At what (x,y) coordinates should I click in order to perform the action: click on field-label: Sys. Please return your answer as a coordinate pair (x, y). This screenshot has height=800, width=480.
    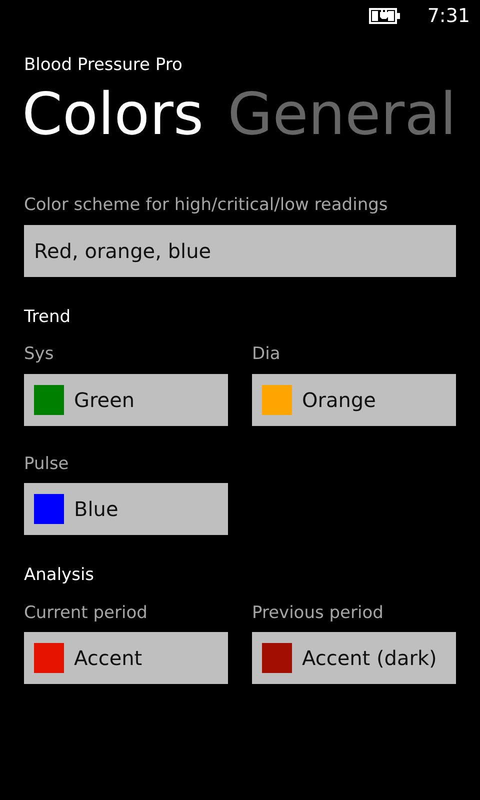
    Looking at the image, I should click on (39, 354).